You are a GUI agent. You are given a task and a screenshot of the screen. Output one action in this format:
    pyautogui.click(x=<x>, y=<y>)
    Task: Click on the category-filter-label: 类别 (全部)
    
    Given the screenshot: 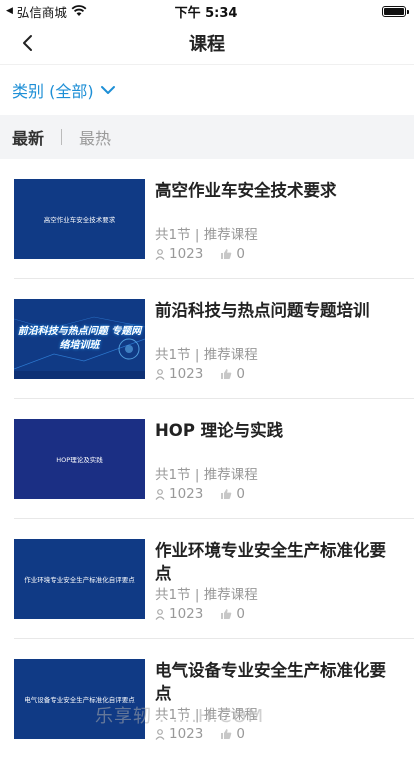 What is the action you would take?
    pyautogui.click(x=53, y=91)
    